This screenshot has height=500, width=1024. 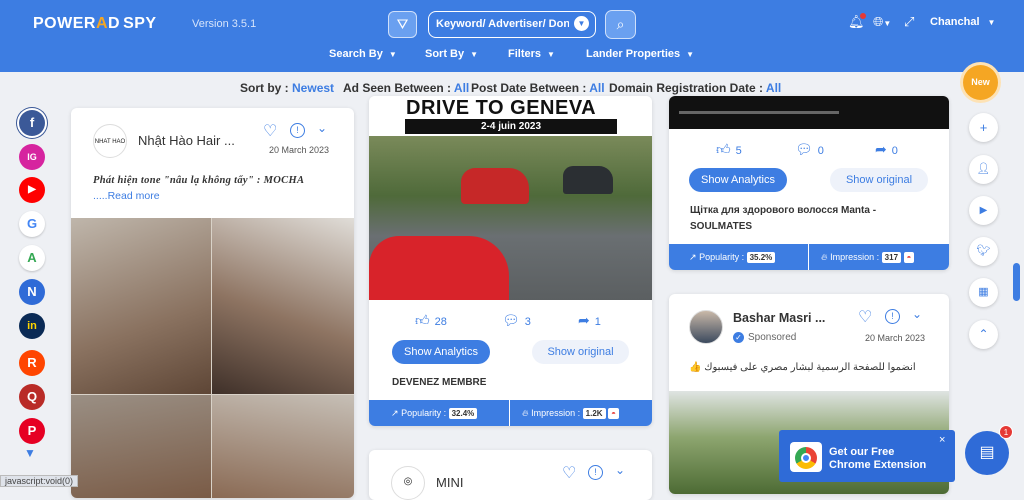 What do you see at coordinates (809, 112) in the screenshot?
I see `ad-video-thumbnail` at bounding box center [809, 112].